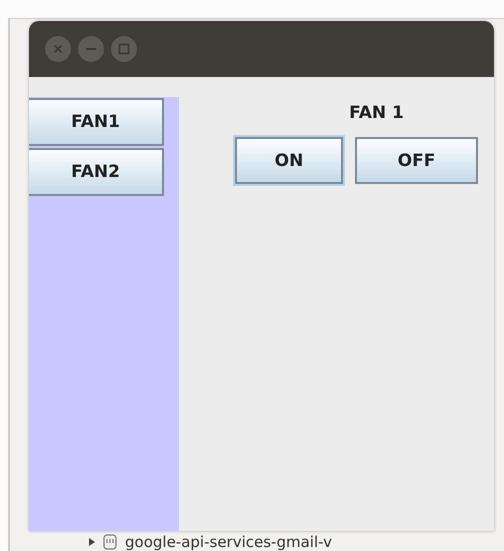 The image size is (504, 551). Describe the element at coordinates (91, 49) in the screenshot. I see `minimize-icon` at that location.